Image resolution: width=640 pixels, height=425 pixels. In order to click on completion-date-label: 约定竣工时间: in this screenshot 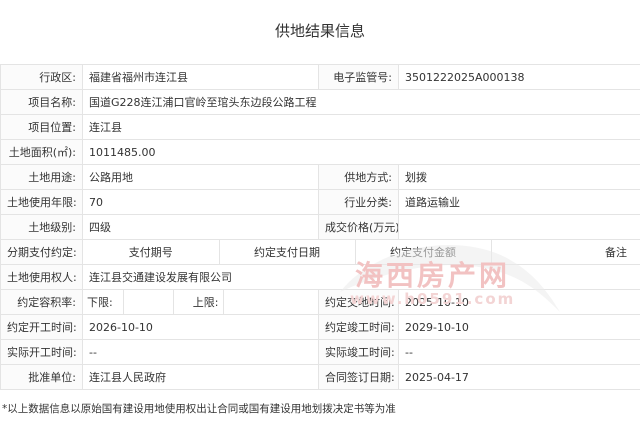, I will do `click(358, 327)`.